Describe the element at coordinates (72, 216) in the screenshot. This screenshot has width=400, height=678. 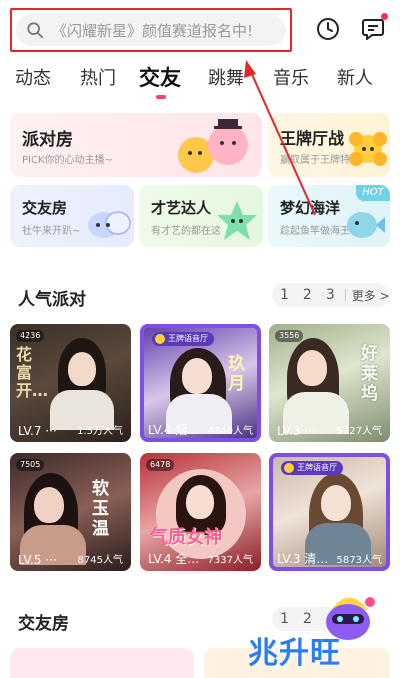
I see `card-friends-room: 交友房 社牛来开趴~` at that location.